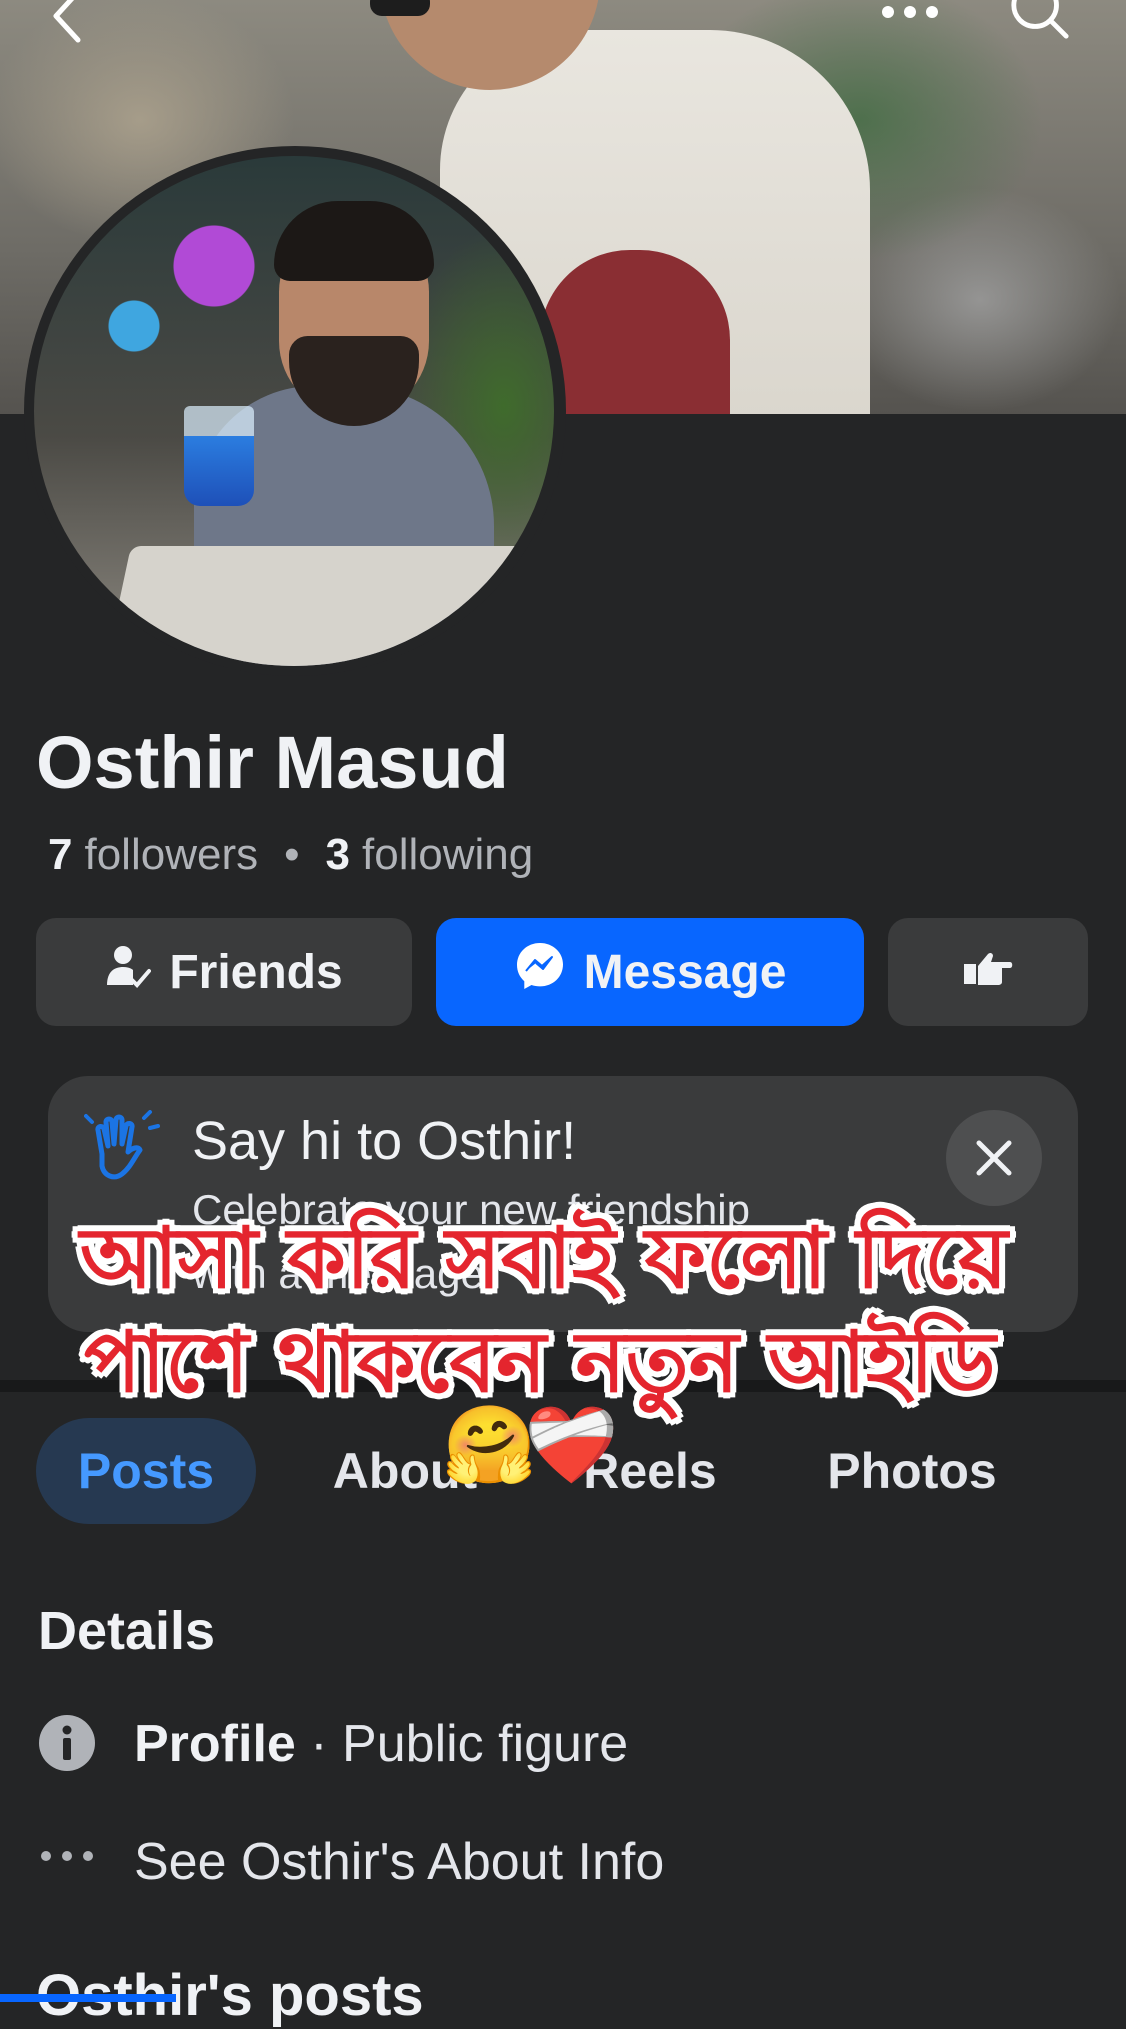  What do you see at coordinates (256, 972) in the screenshot?
I see `friends-label: Friends` at bounding box center [256, 972].